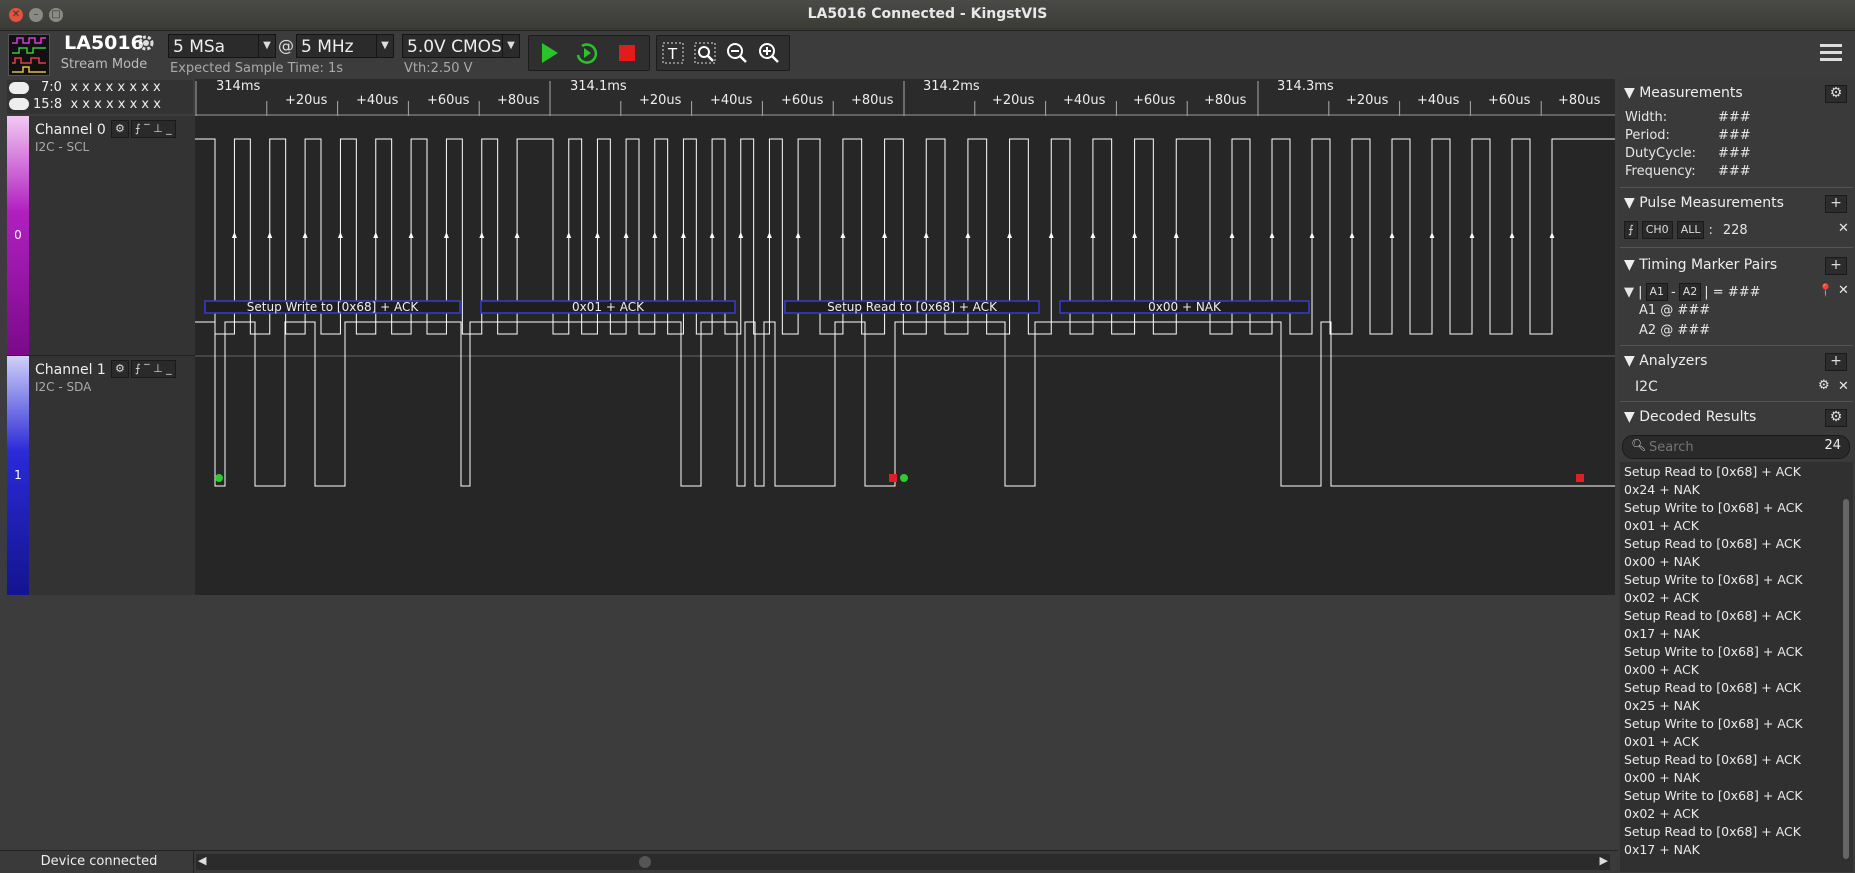 This screenshot has height=873, width=1855. Describe the element at coordinates (384, 46) in the screenshot. I see `chevron-down-icon: ▼` at that location.